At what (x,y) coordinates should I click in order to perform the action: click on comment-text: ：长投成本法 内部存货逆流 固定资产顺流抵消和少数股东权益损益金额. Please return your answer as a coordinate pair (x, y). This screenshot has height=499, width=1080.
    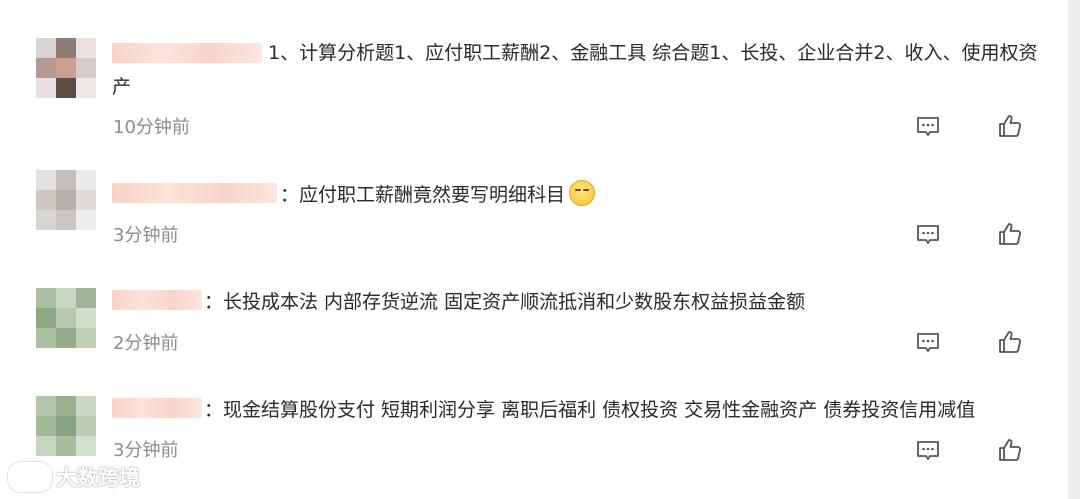
    Looking at the image, I should click on (505, 302).